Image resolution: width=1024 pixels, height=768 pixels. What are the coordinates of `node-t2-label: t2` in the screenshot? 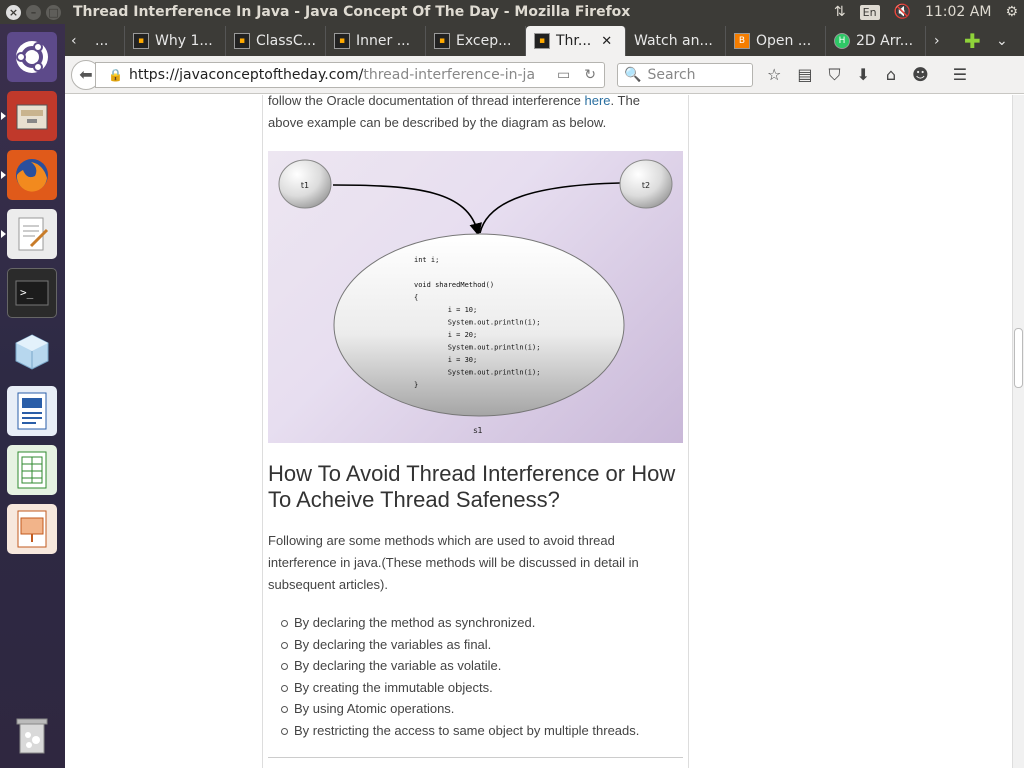 It's located at (646, 185).